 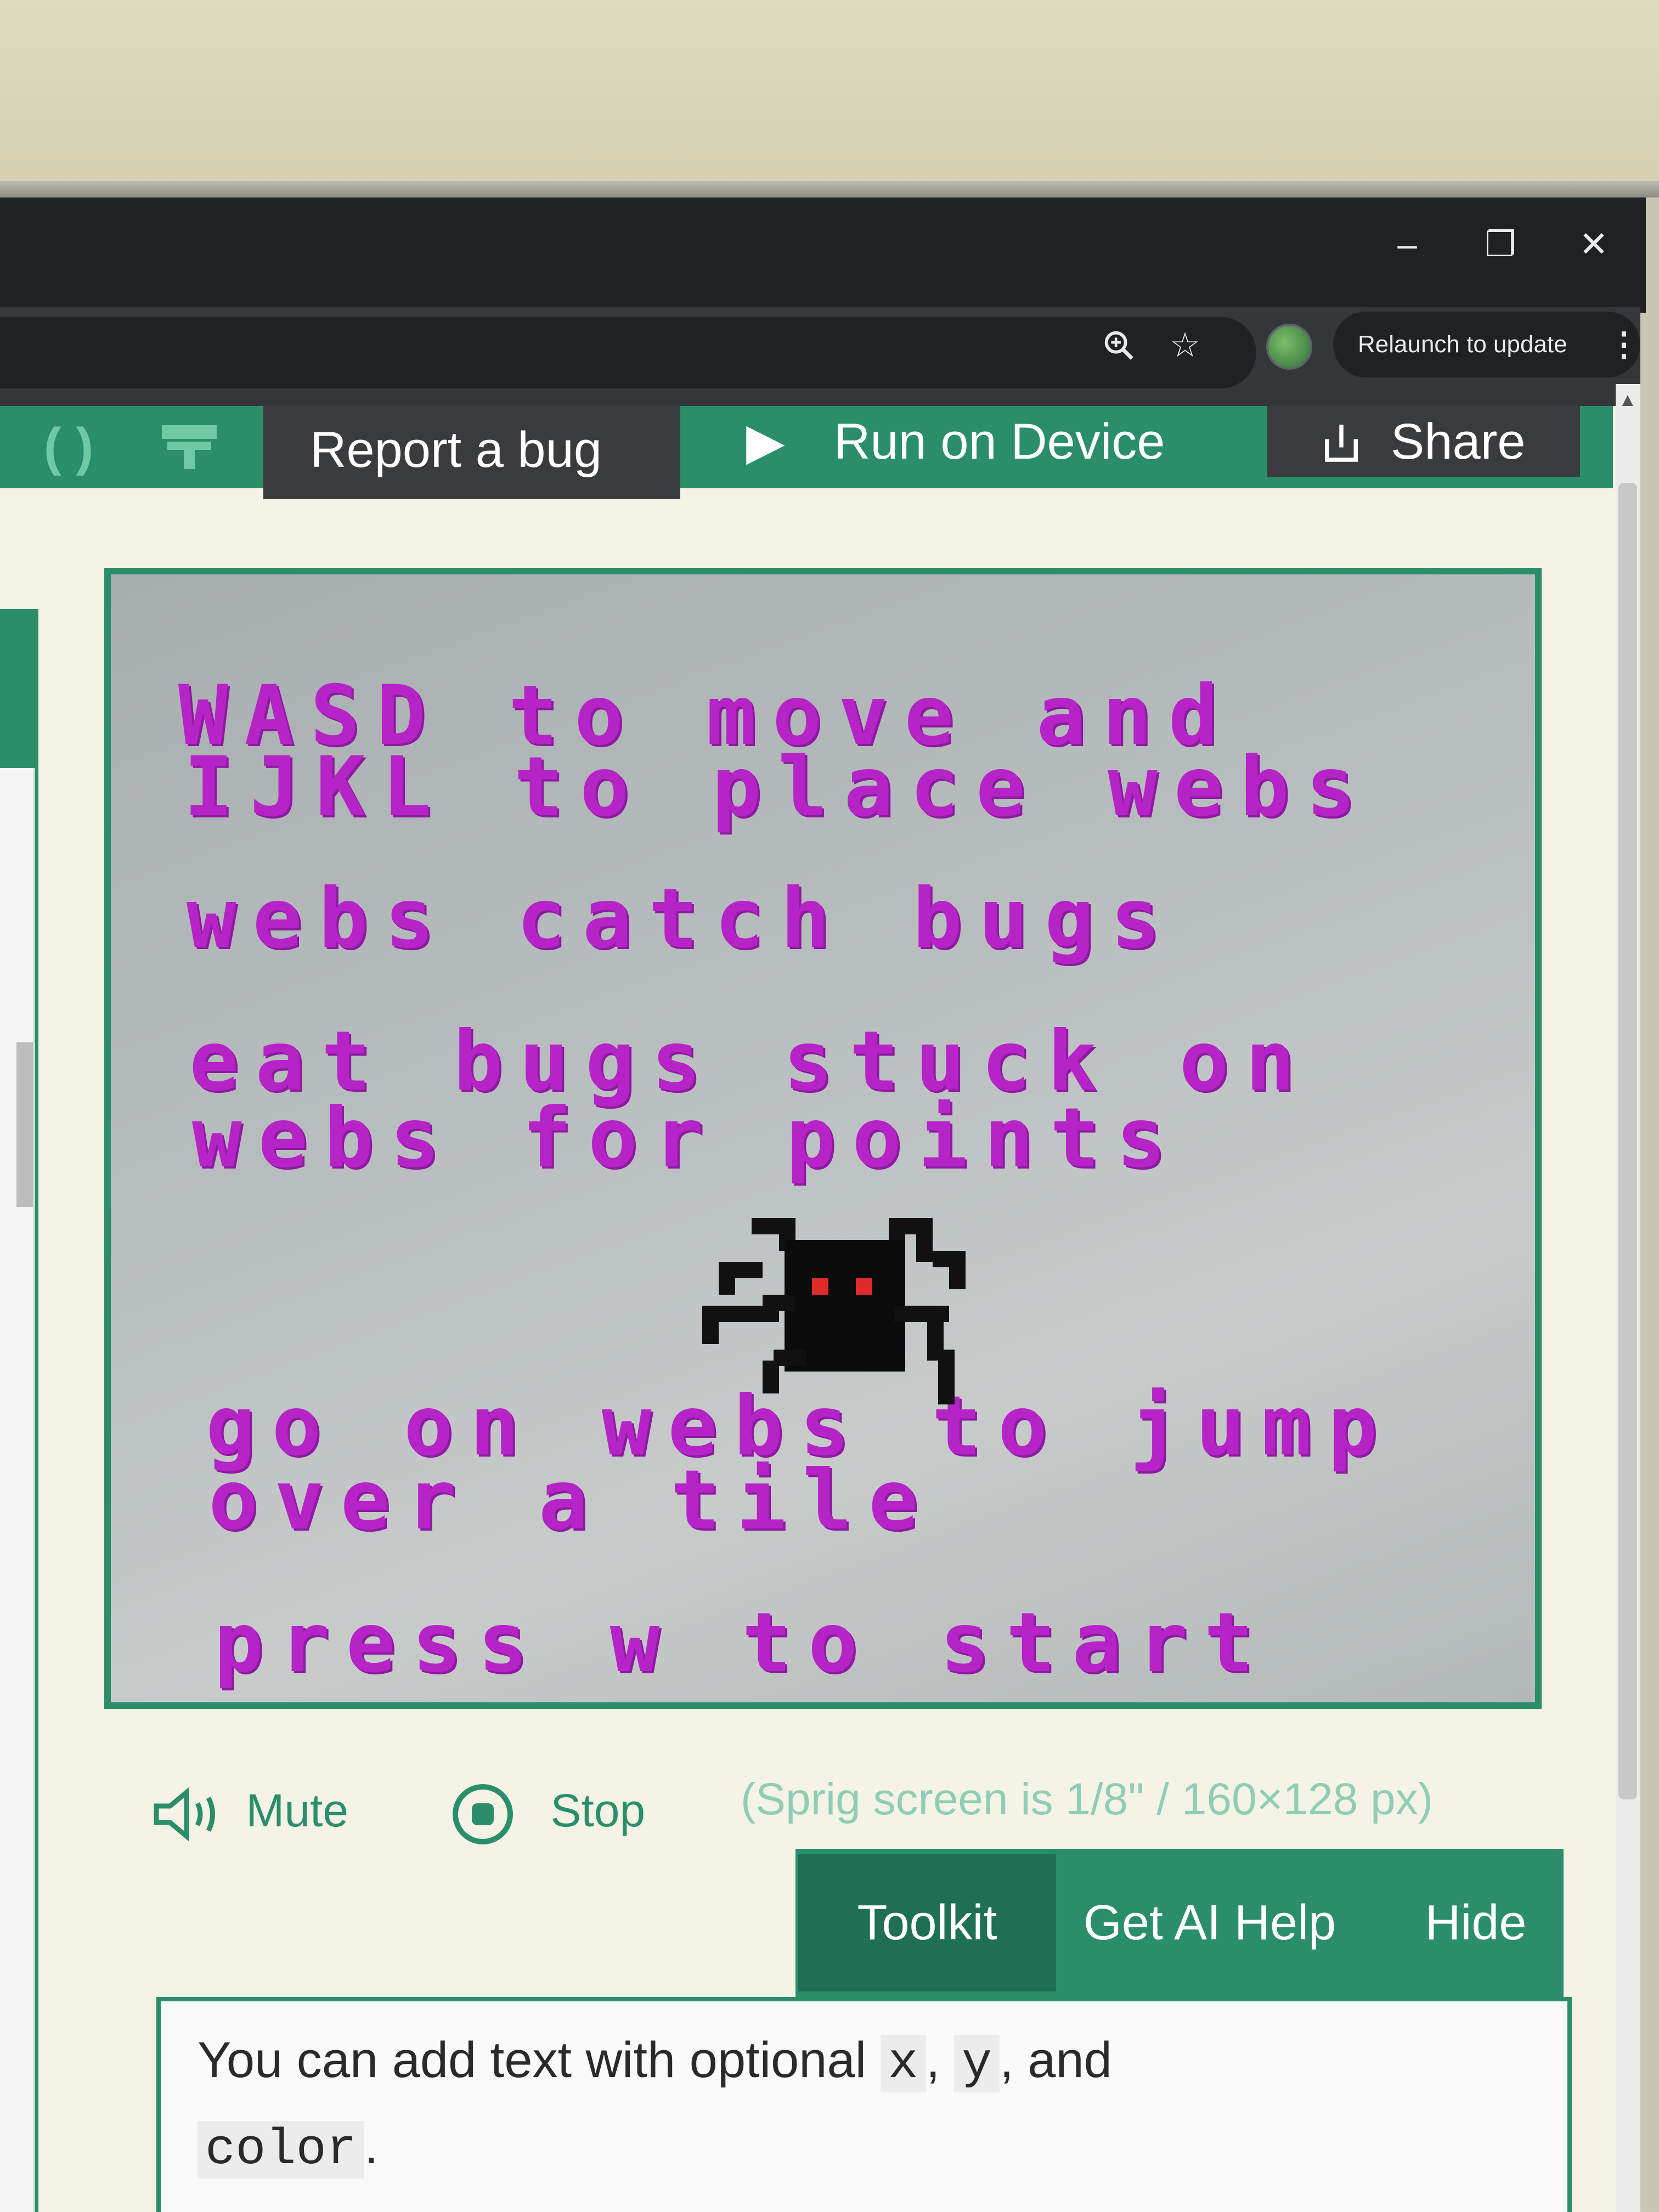 I want to click on address-bar, so click(x=628, y=352).